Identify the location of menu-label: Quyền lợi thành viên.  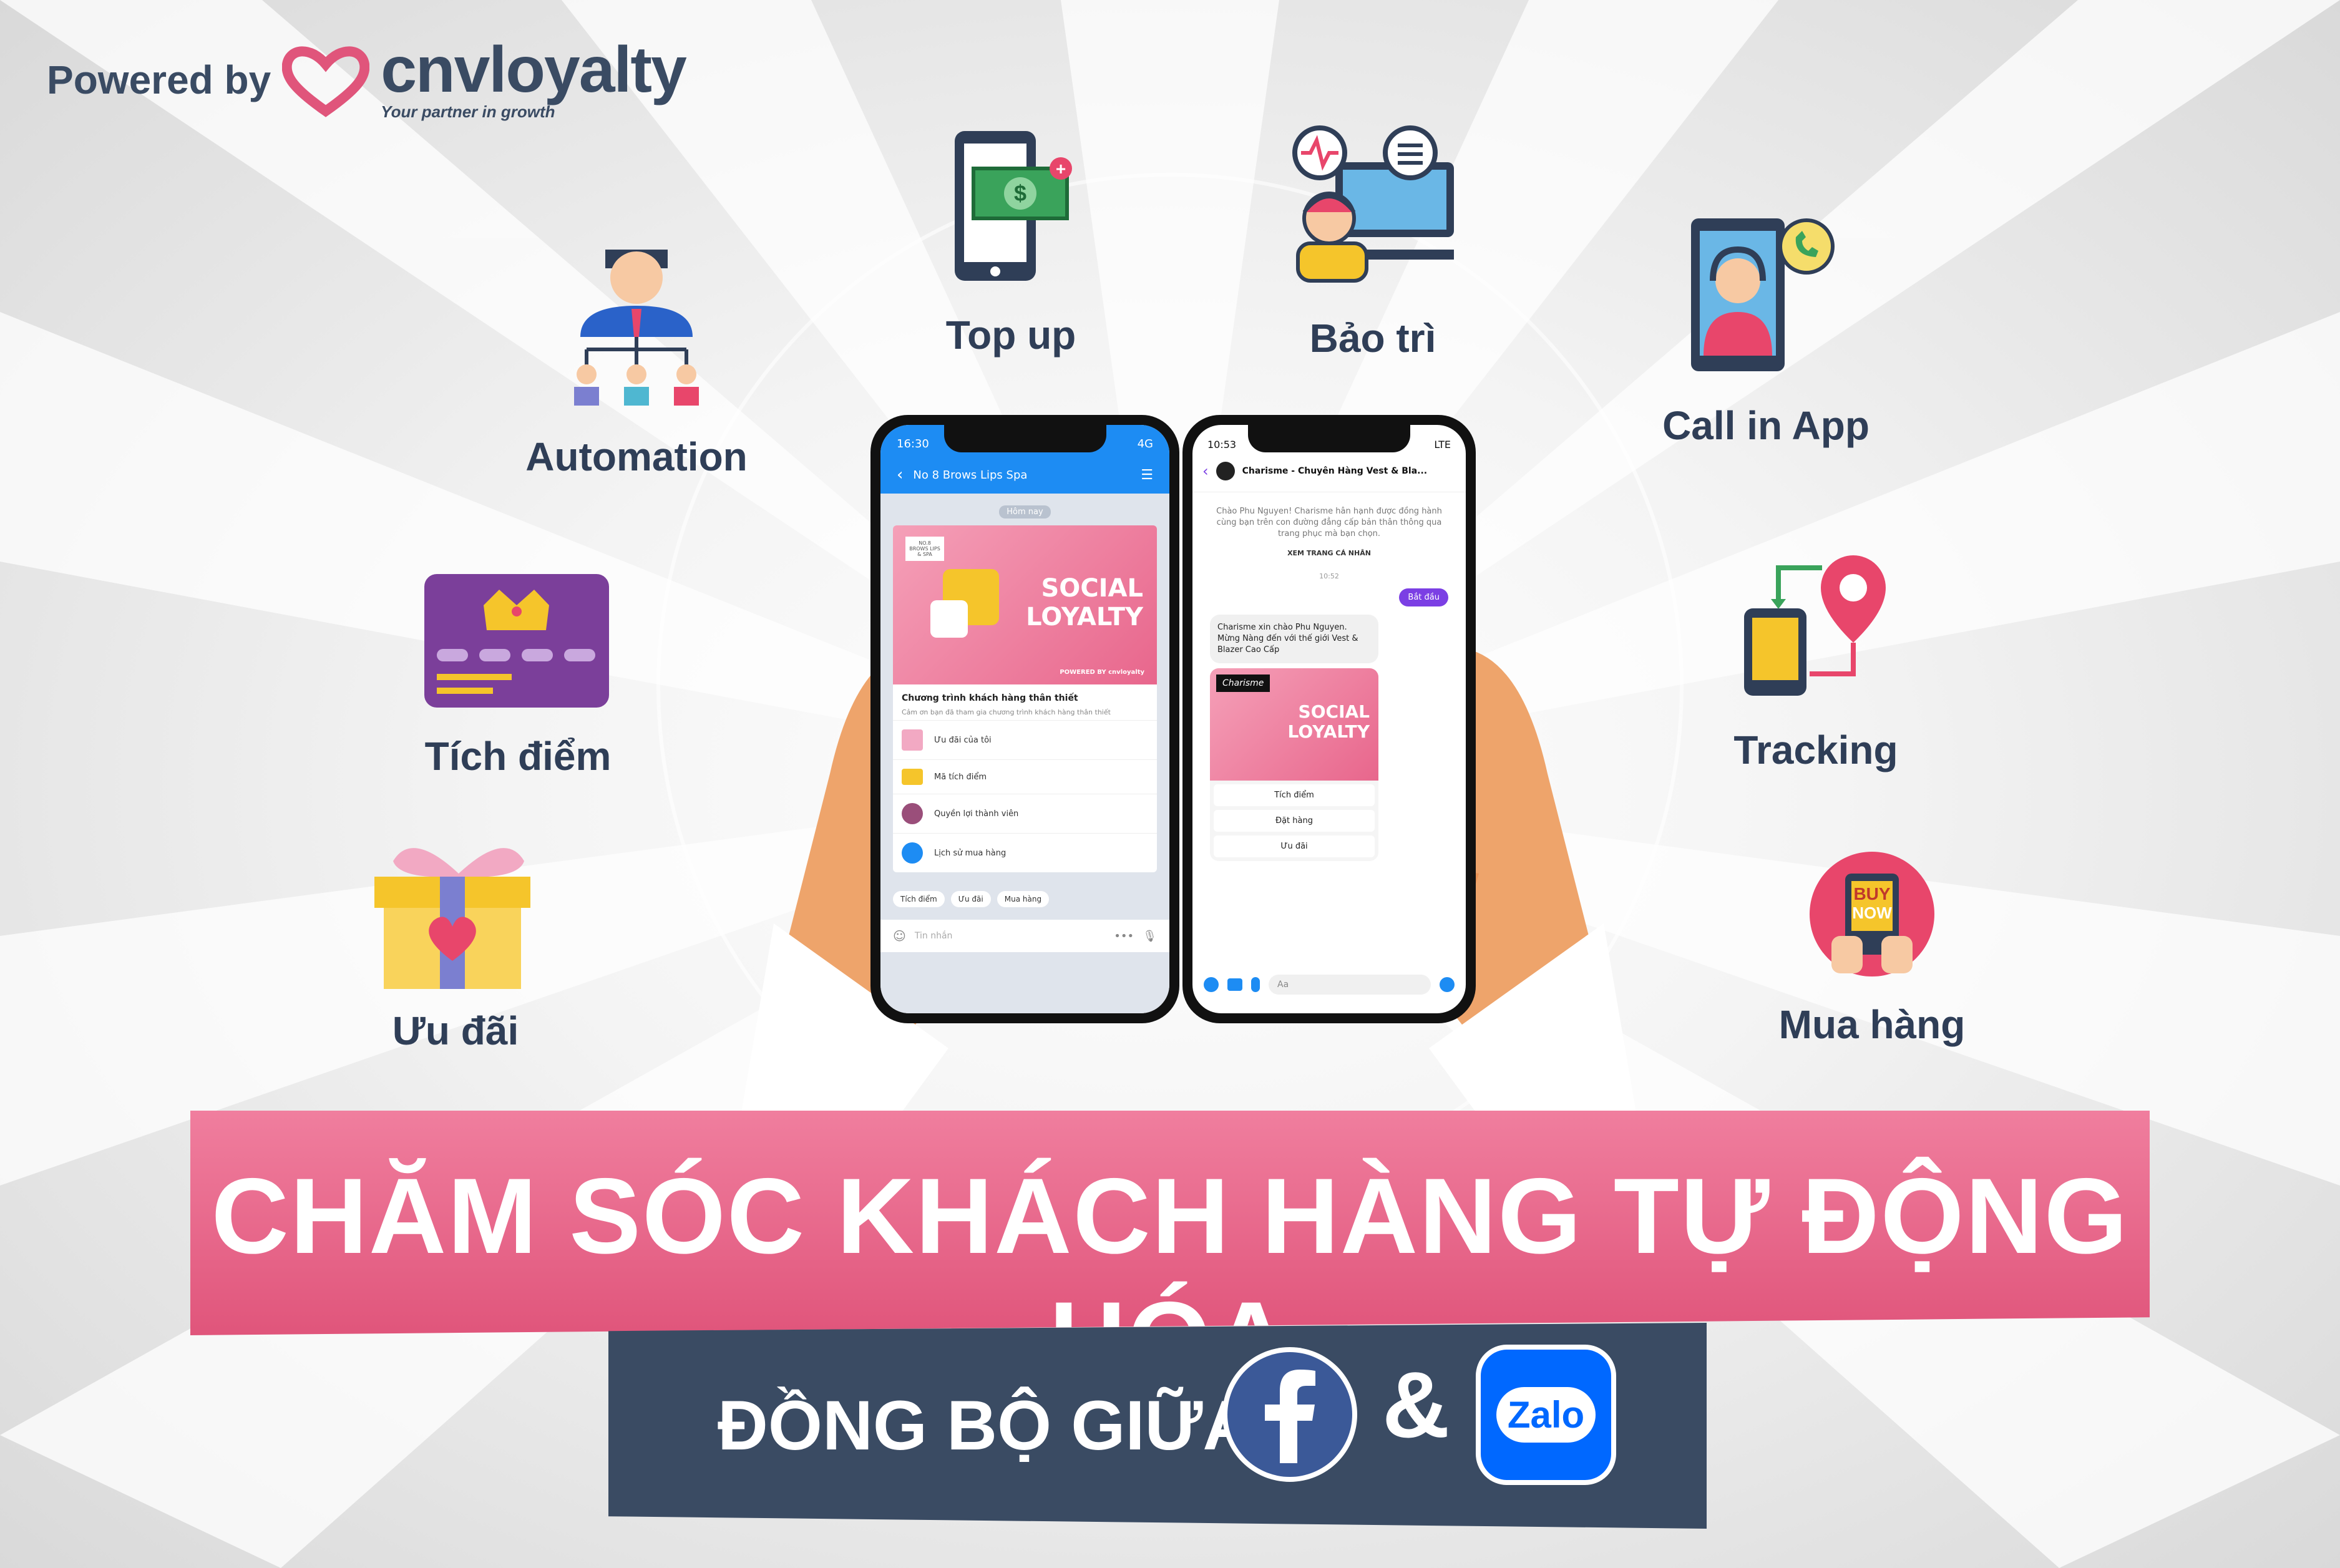
(976, 814).